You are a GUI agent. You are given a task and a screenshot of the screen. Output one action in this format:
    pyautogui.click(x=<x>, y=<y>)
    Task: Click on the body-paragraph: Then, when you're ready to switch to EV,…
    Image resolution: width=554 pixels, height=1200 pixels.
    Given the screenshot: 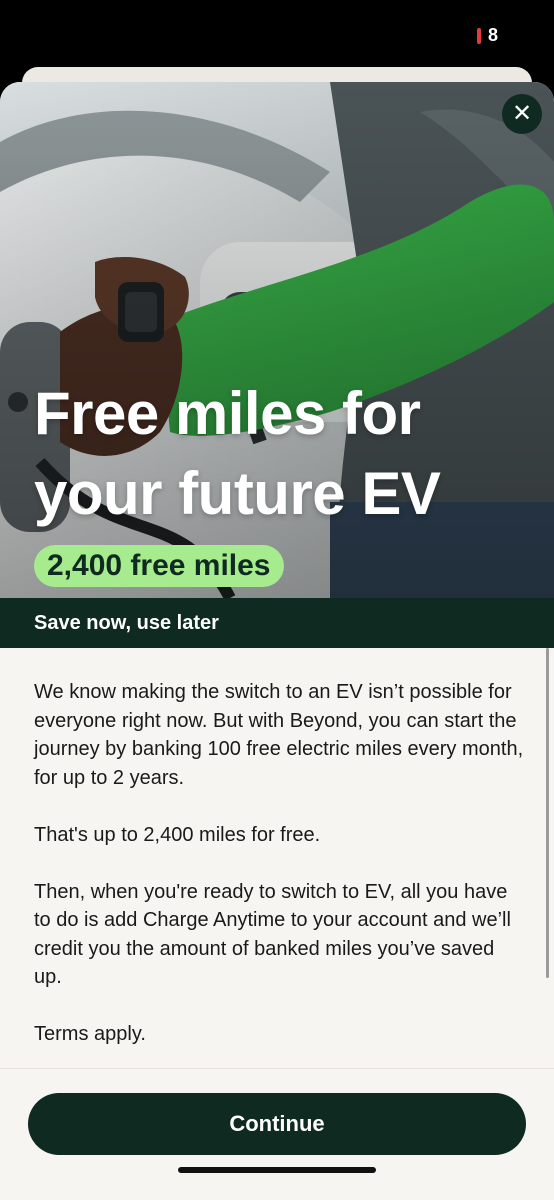 What is the action you would take?
    pyautogui.click(x=272, y=934)
    